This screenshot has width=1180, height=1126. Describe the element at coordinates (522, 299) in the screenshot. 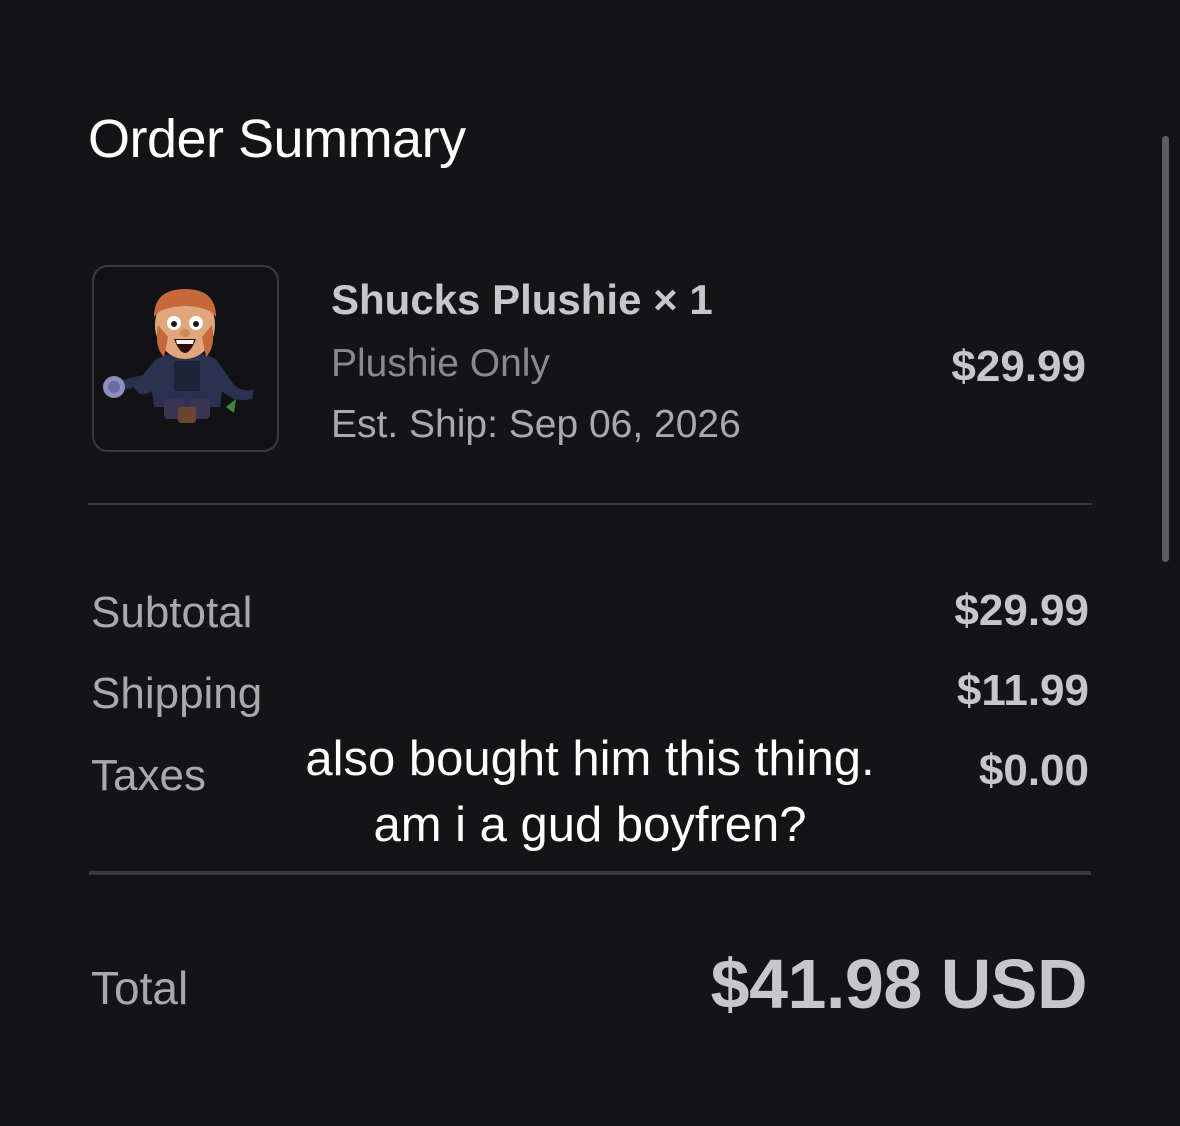

I see `item-name: Shucks Plushie × 1` at that location.